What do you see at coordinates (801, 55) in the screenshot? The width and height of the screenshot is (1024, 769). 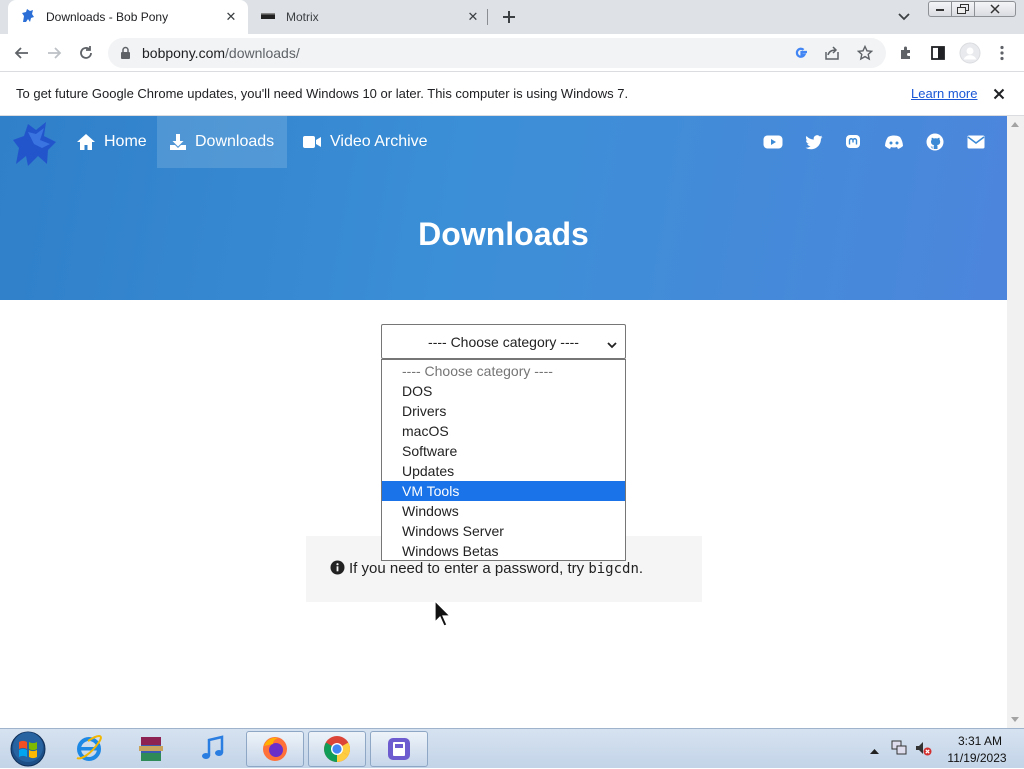 I see `google-lens-icon` at bounding box center [801, 55].